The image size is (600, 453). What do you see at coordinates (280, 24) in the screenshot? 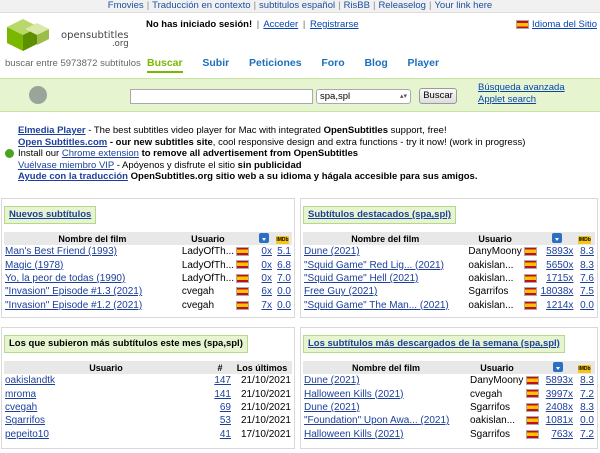
I see `login-link: Acceder` at bounding box center [280, 24].